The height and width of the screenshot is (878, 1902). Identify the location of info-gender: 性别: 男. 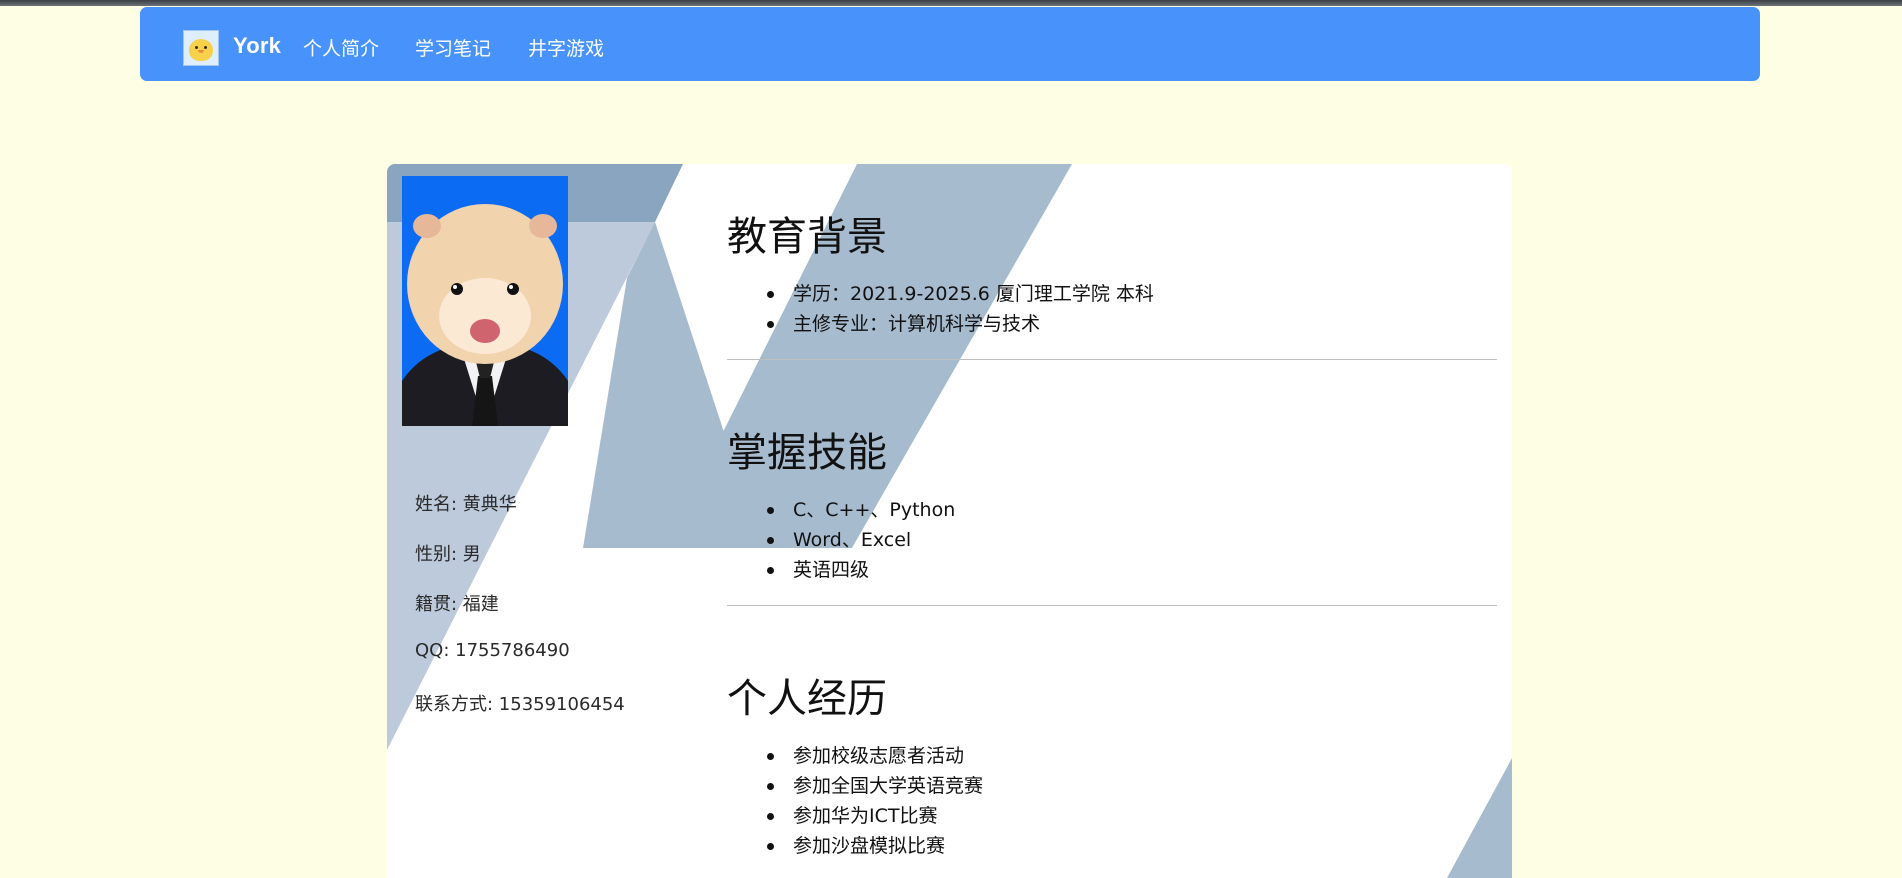
(448, 554).